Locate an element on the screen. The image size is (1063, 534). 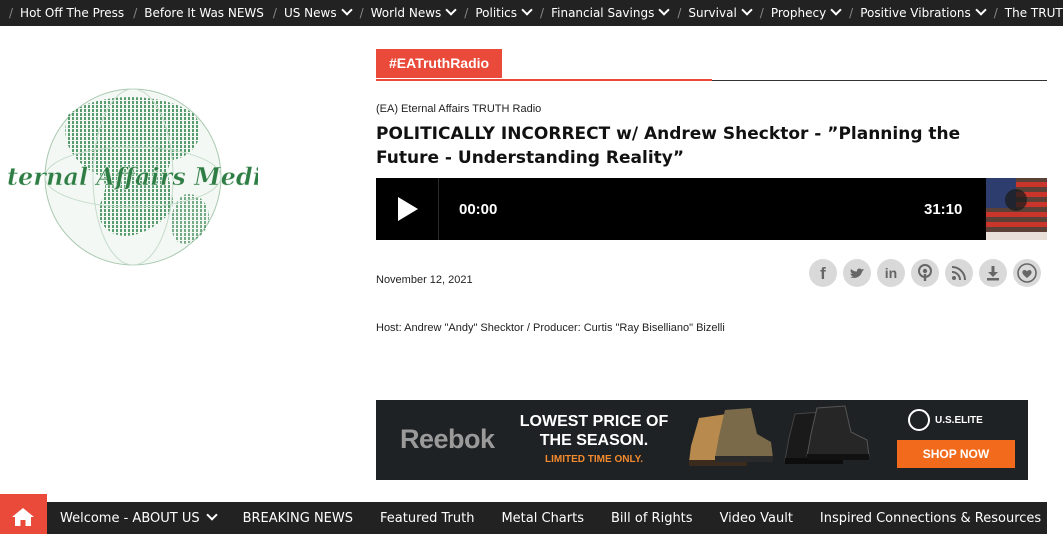
top-nav-item-before-it-was-news: / Before It Was NEWS is located at coordinates (194, 13).